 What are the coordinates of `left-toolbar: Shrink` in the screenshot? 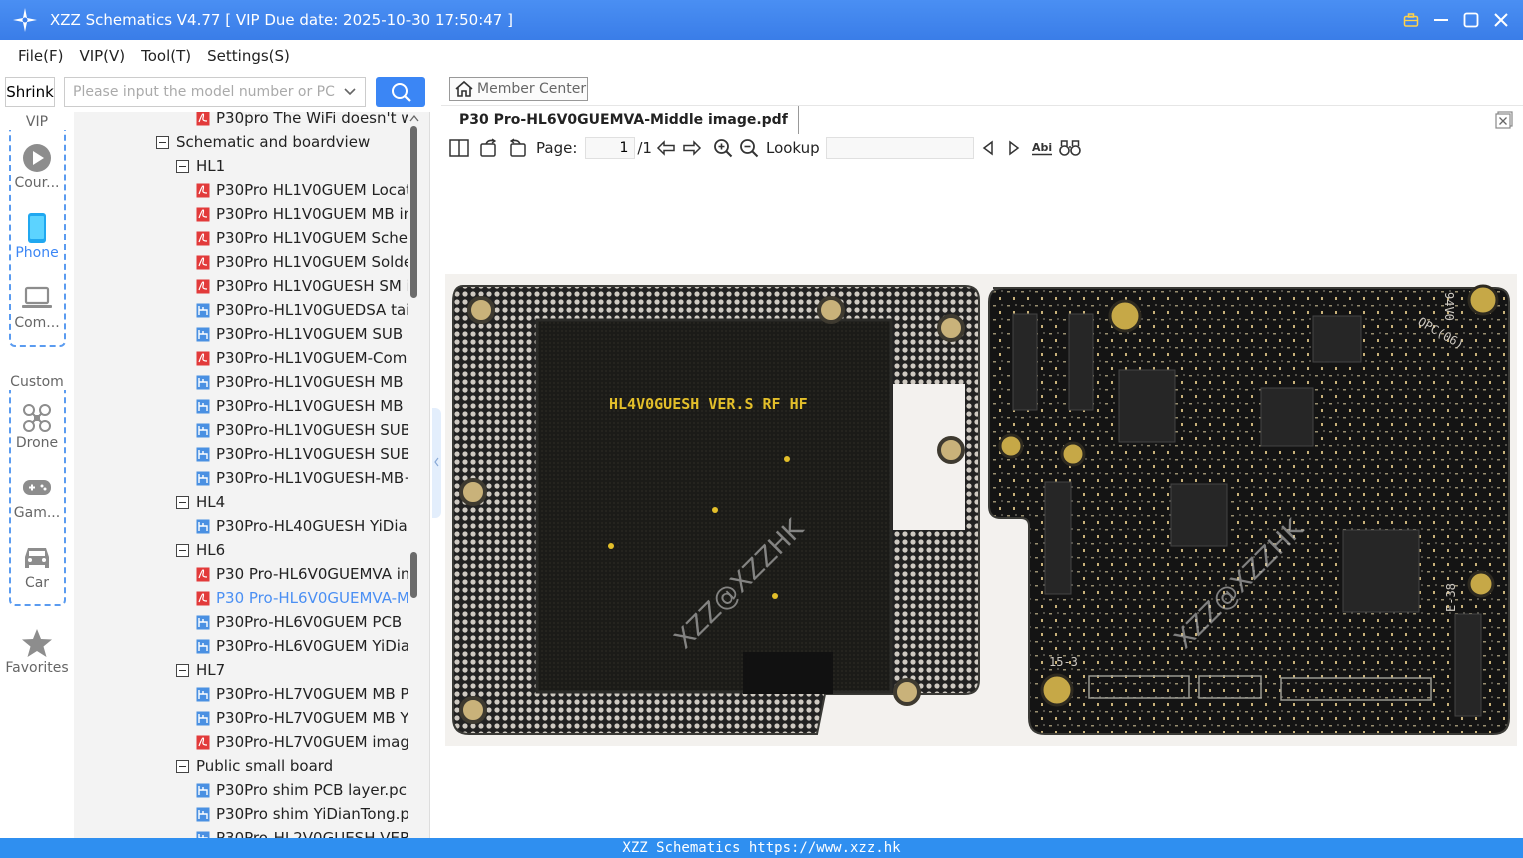 It's located at (220, 92).